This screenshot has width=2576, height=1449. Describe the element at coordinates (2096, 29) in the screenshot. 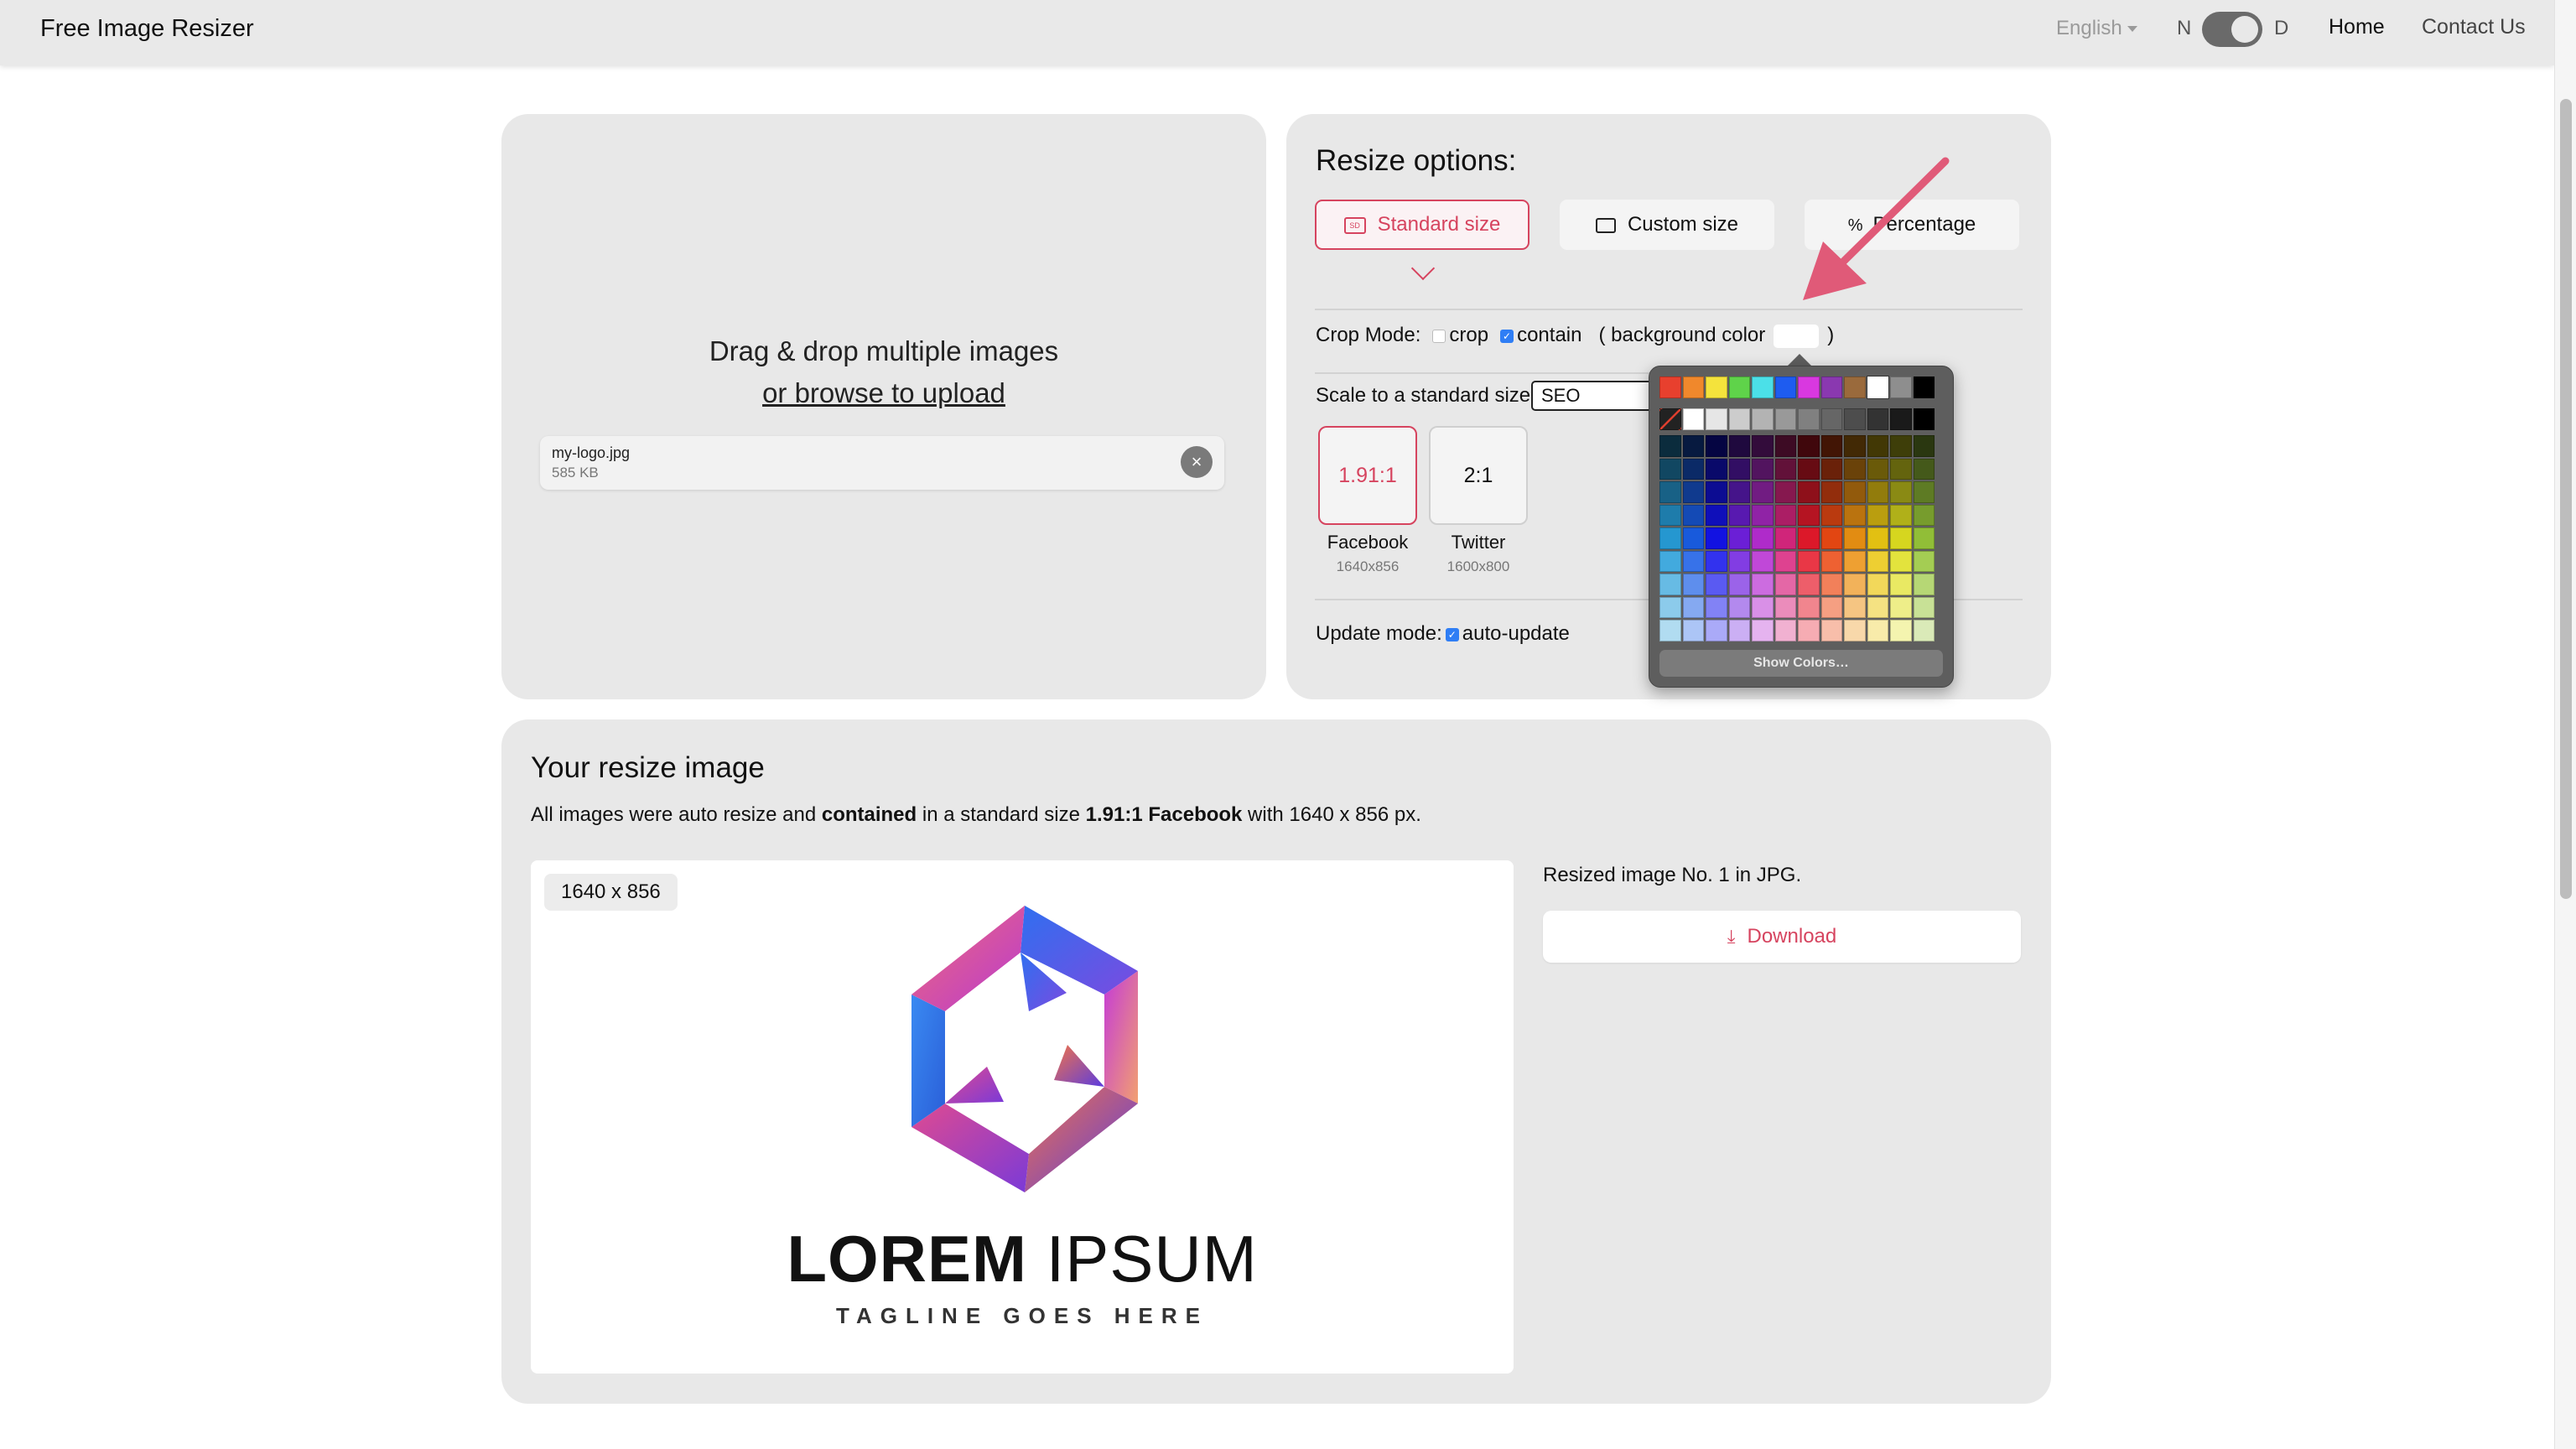

I see `language-dropdown: English` at that location.